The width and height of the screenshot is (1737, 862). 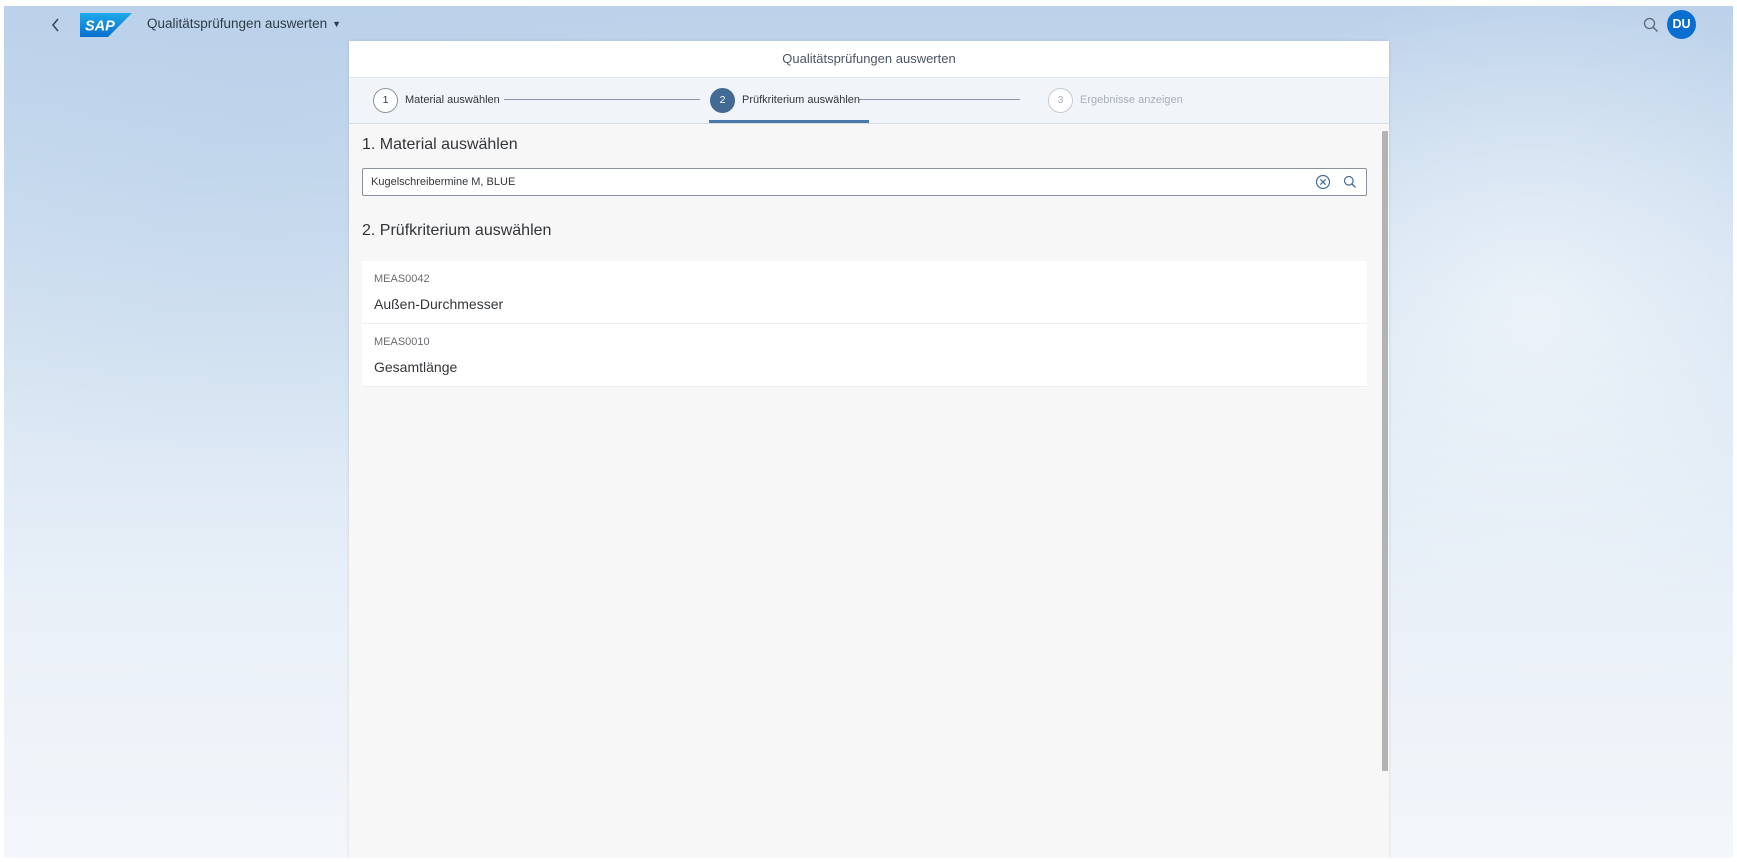 I want to click on section-title-material: 1. Material auswählen, so click(x=440, y=144).